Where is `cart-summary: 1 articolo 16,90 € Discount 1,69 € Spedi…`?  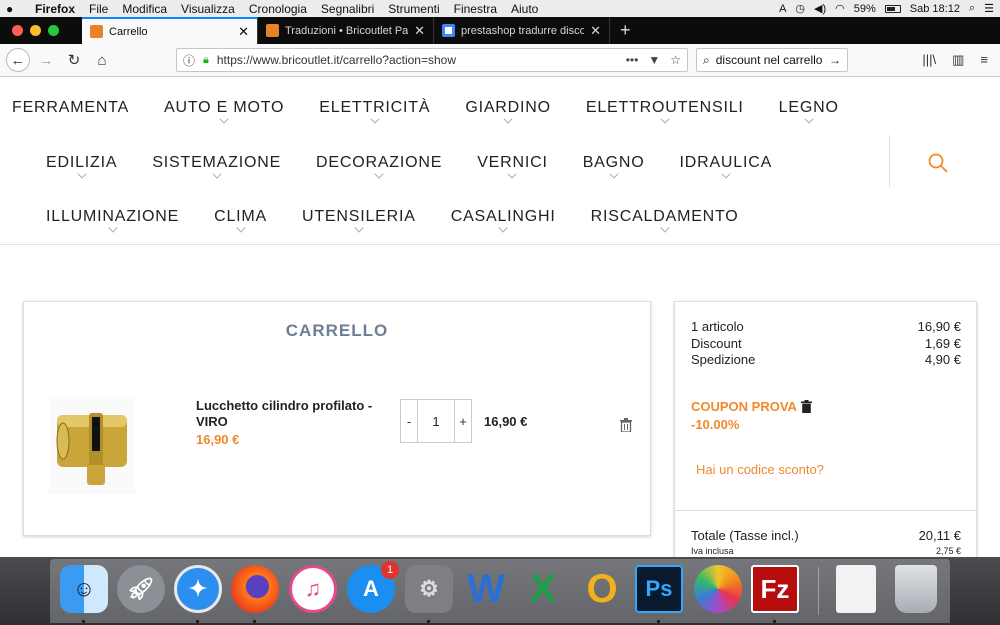
cart-summary: 1 articolo 16,90 € Discount 1,69 € Spedi… is located at coordinates (825, 429).